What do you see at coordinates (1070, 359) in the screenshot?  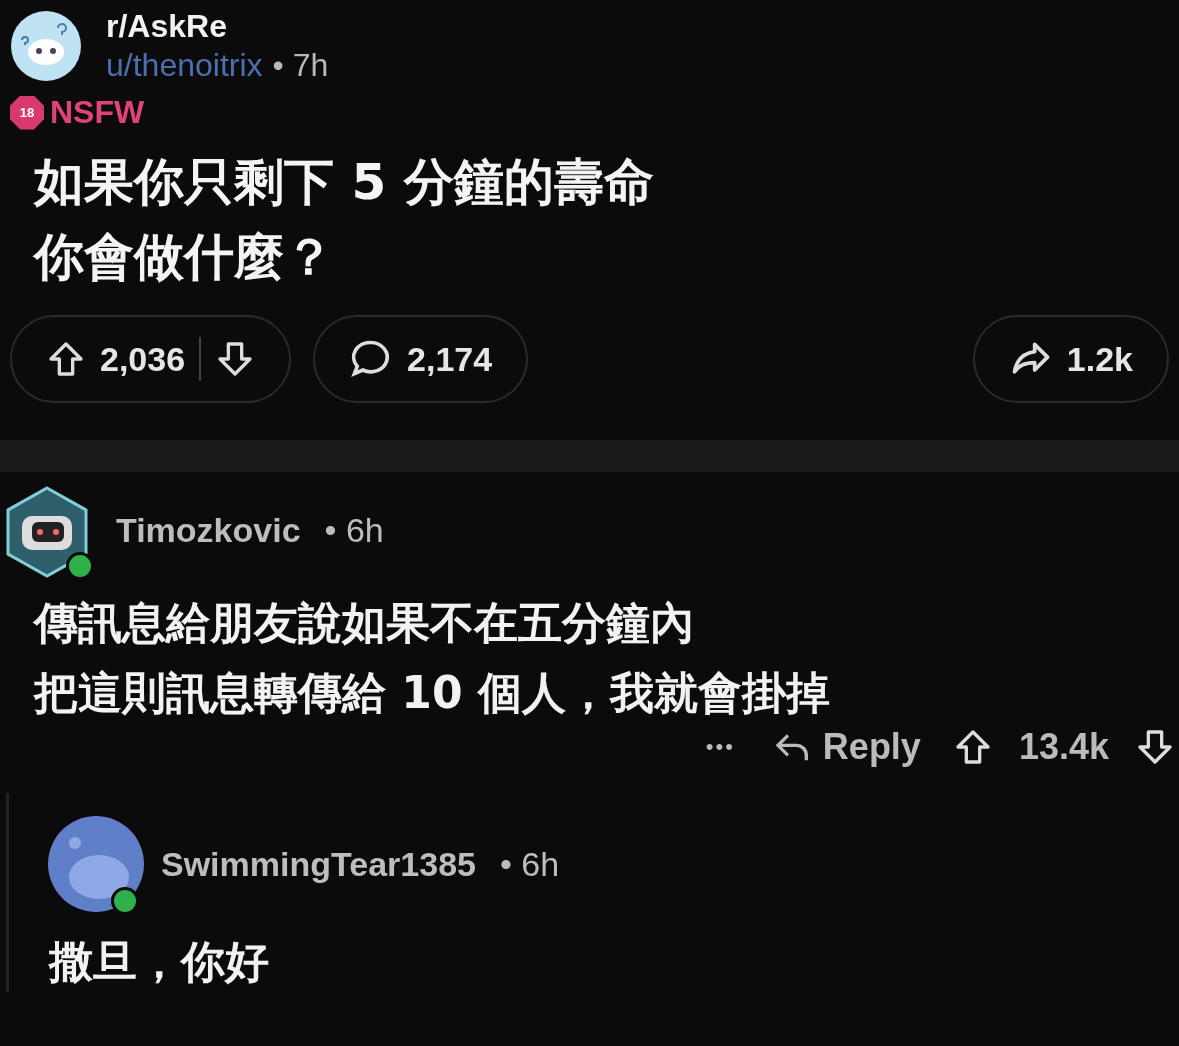 I see `share-button: 1.2k` at bounding box center [1070, 359].